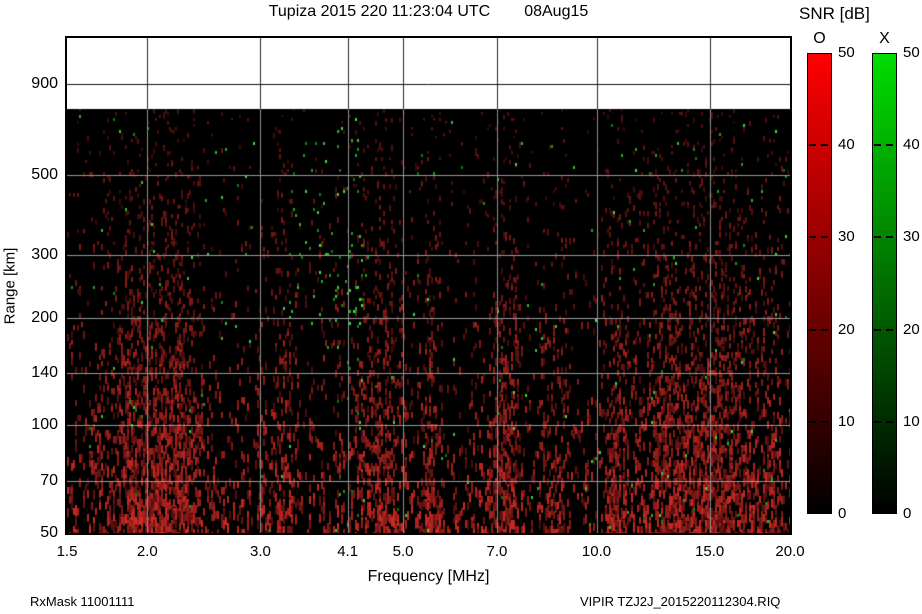  Describe the element at coordinates (44, 373) in the screenshot. I see `y-tick-label: 140` at that location.